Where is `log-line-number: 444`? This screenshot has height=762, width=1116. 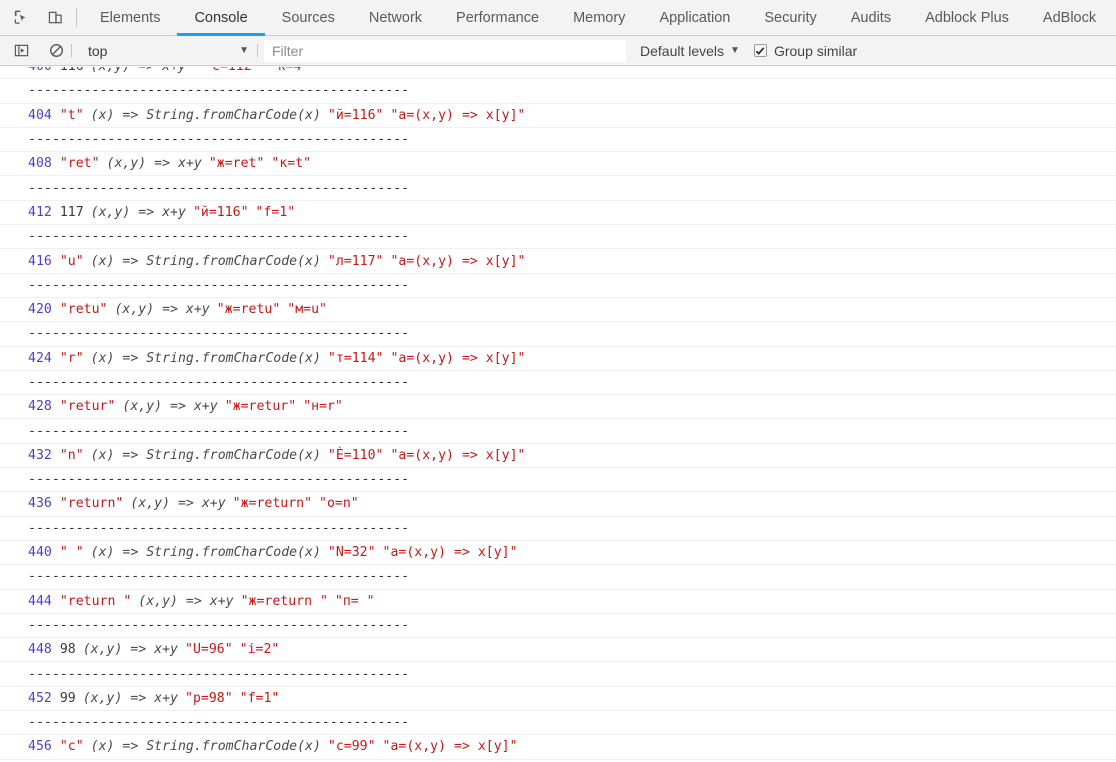 log-line-number: 444 is located at coordinates (40, 601).